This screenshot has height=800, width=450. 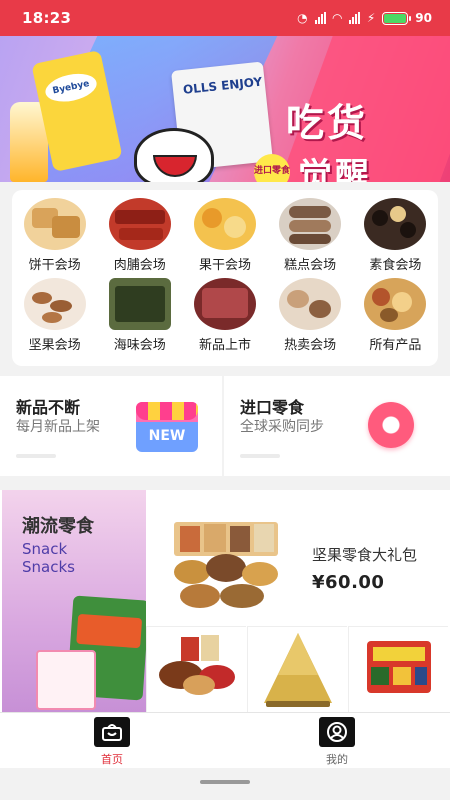 I want to click on category-label: 糕点会场, so click(x=310, y=265).